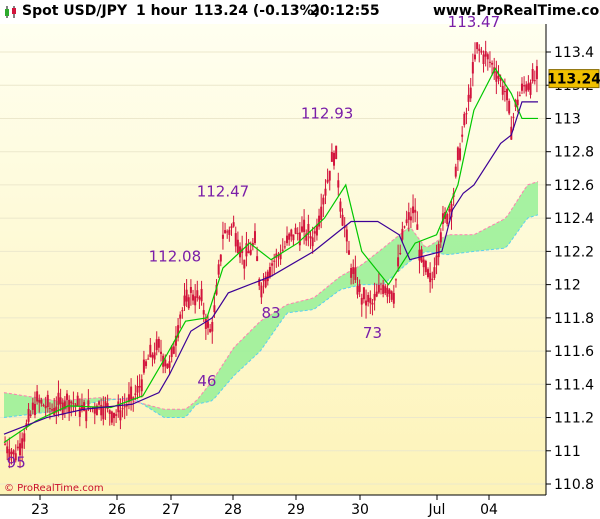 Image resolution: width=600 pixels, height=519 pixels. I want to click on time-axis: 23 26 27 28 29 30 Jul 04, so click(264, 506).